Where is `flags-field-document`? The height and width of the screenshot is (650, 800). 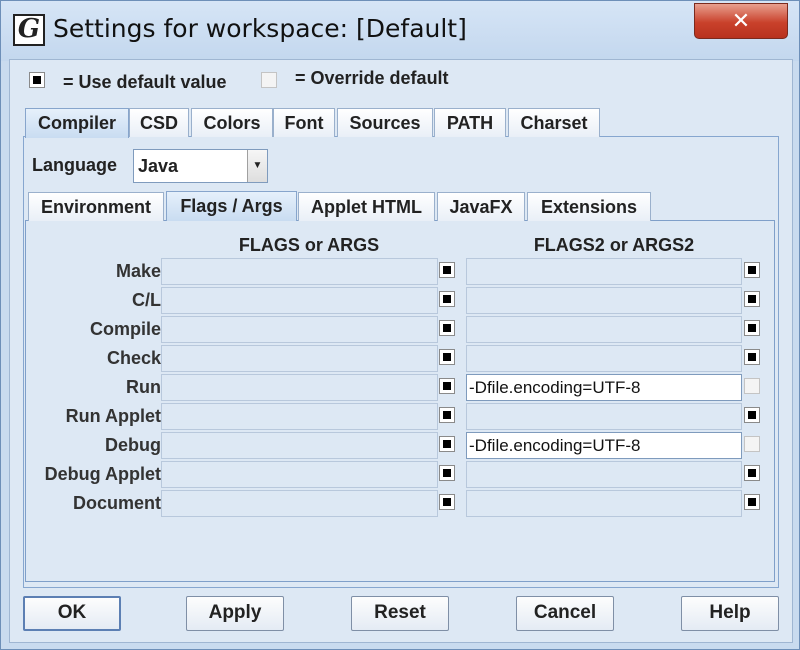 flags-field-document is located at coordinates (299, 503).